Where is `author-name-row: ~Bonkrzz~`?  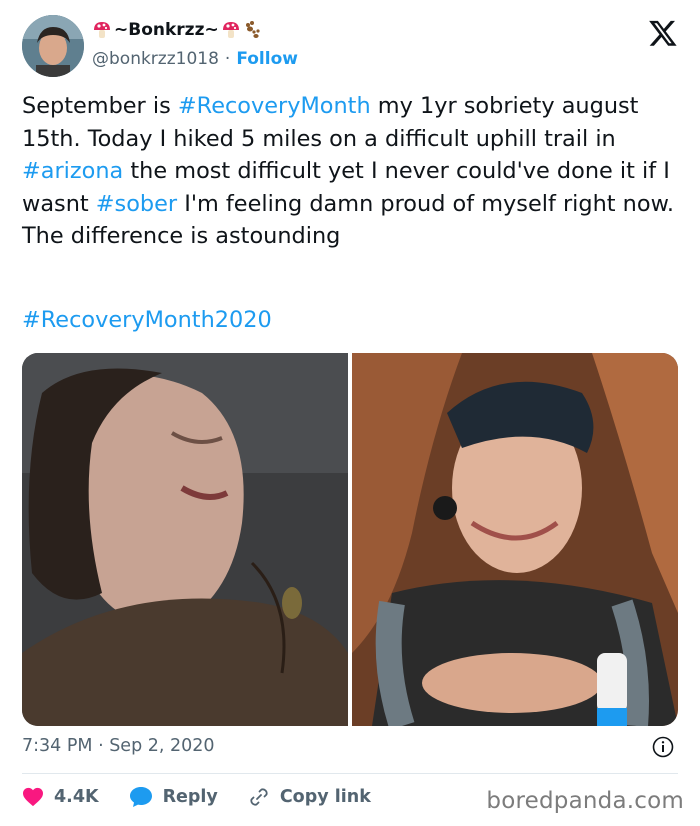 author-name-row: ~Bonkrzz~ is located at coordinates (176, 30).